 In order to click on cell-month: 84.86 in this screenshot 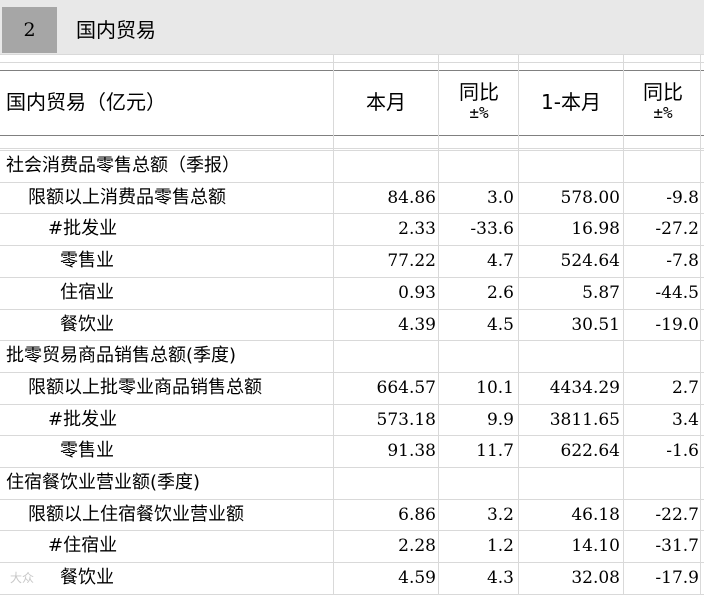, I will do `click(411, 197)`.